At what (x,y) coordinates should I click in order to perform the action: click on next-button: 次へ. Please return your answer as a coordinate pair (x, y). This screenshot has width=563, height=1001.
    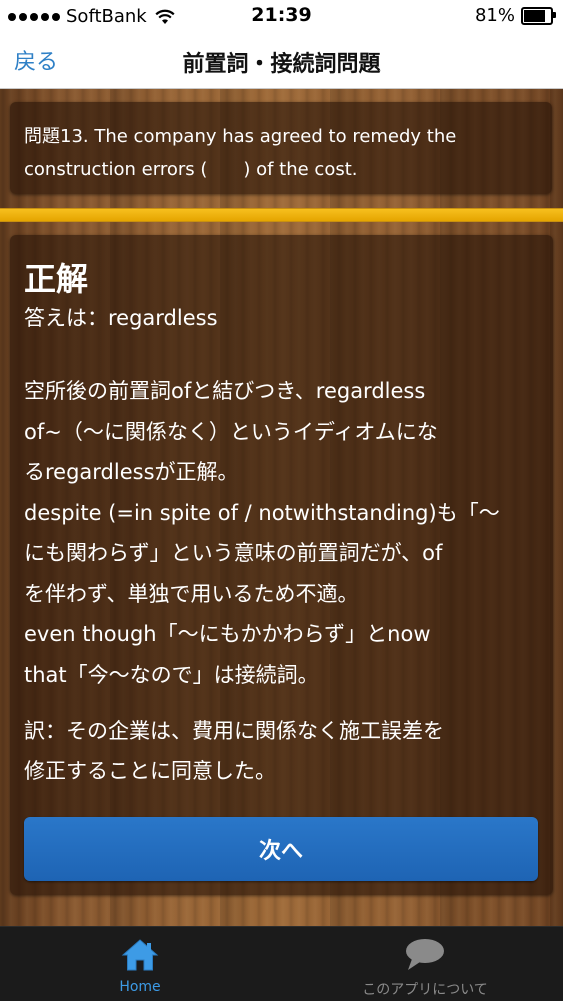
    Looking at the image, I should click on (281, 849).